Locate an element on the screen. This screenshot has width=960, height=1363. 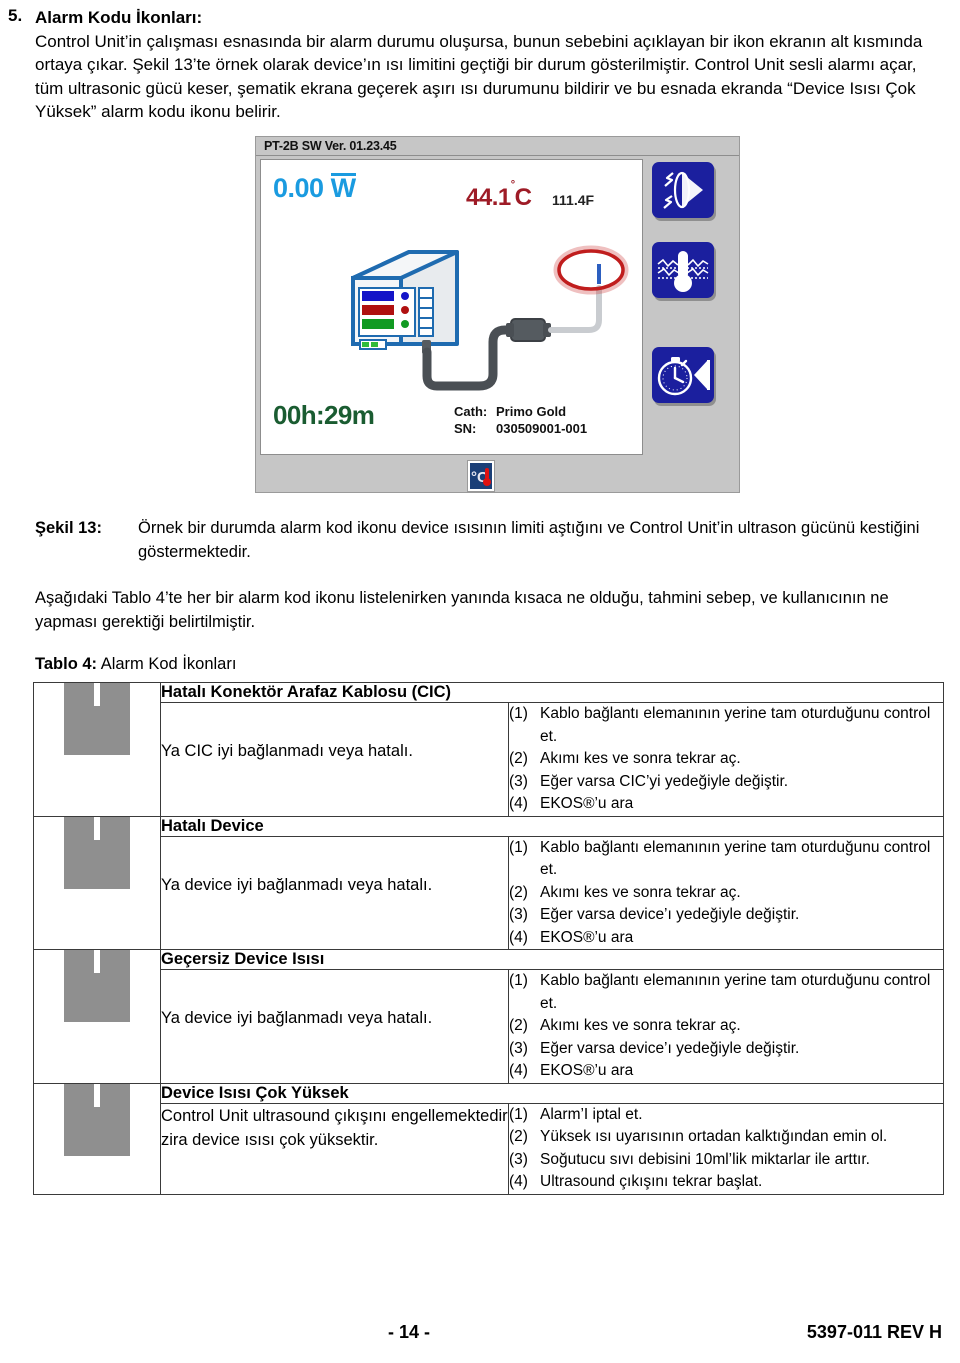
ultrasound-icon is located at coordinates (683, 190).